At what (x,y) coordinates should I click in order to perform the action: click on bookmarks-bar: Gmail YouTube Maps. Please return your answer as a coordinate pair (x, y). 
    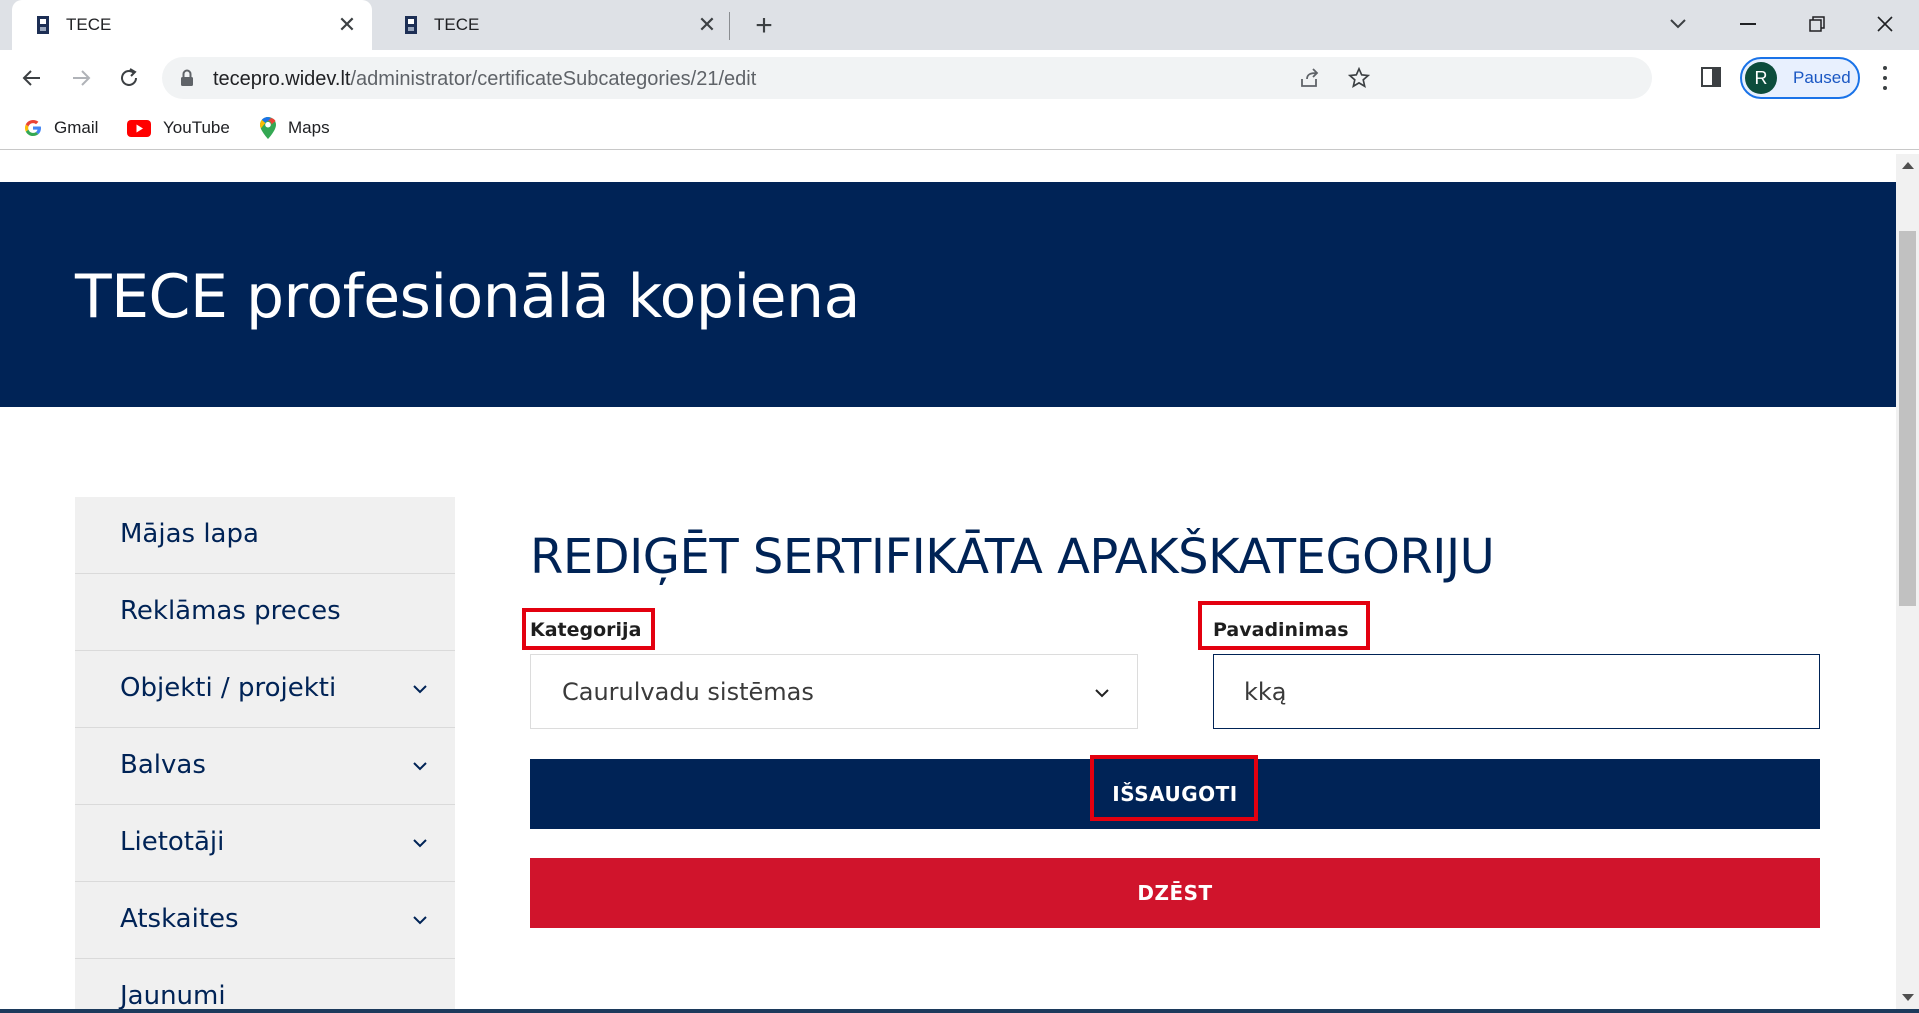
    Looking at the image, I should click on (959, 128).